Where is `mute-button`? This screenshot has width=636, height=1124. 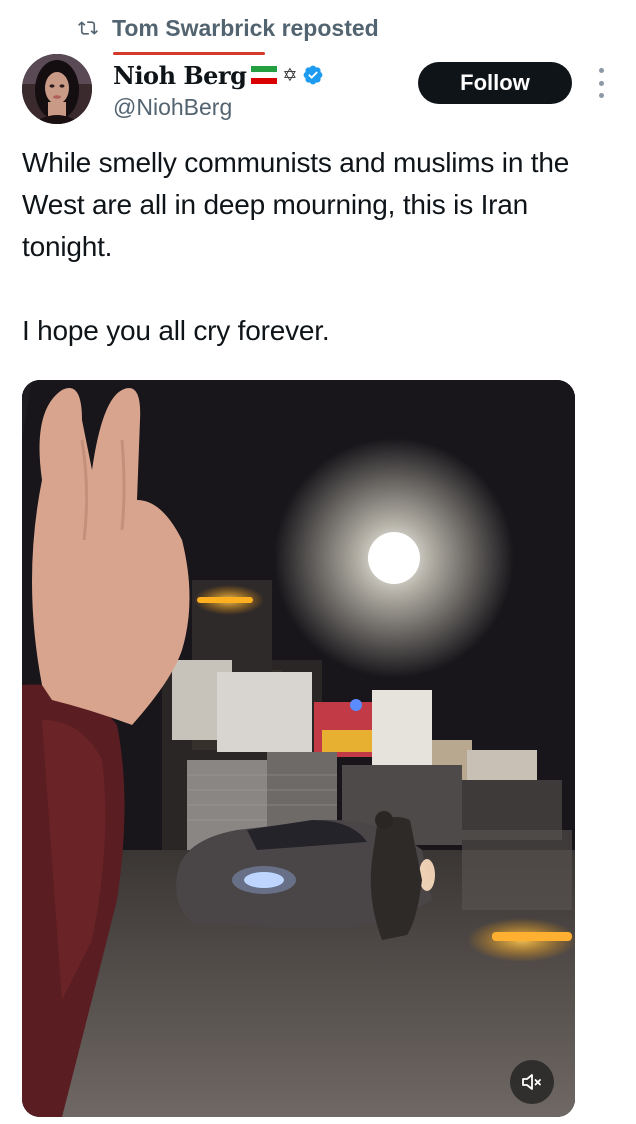 mute-button is located at coordinates (532, 1082).